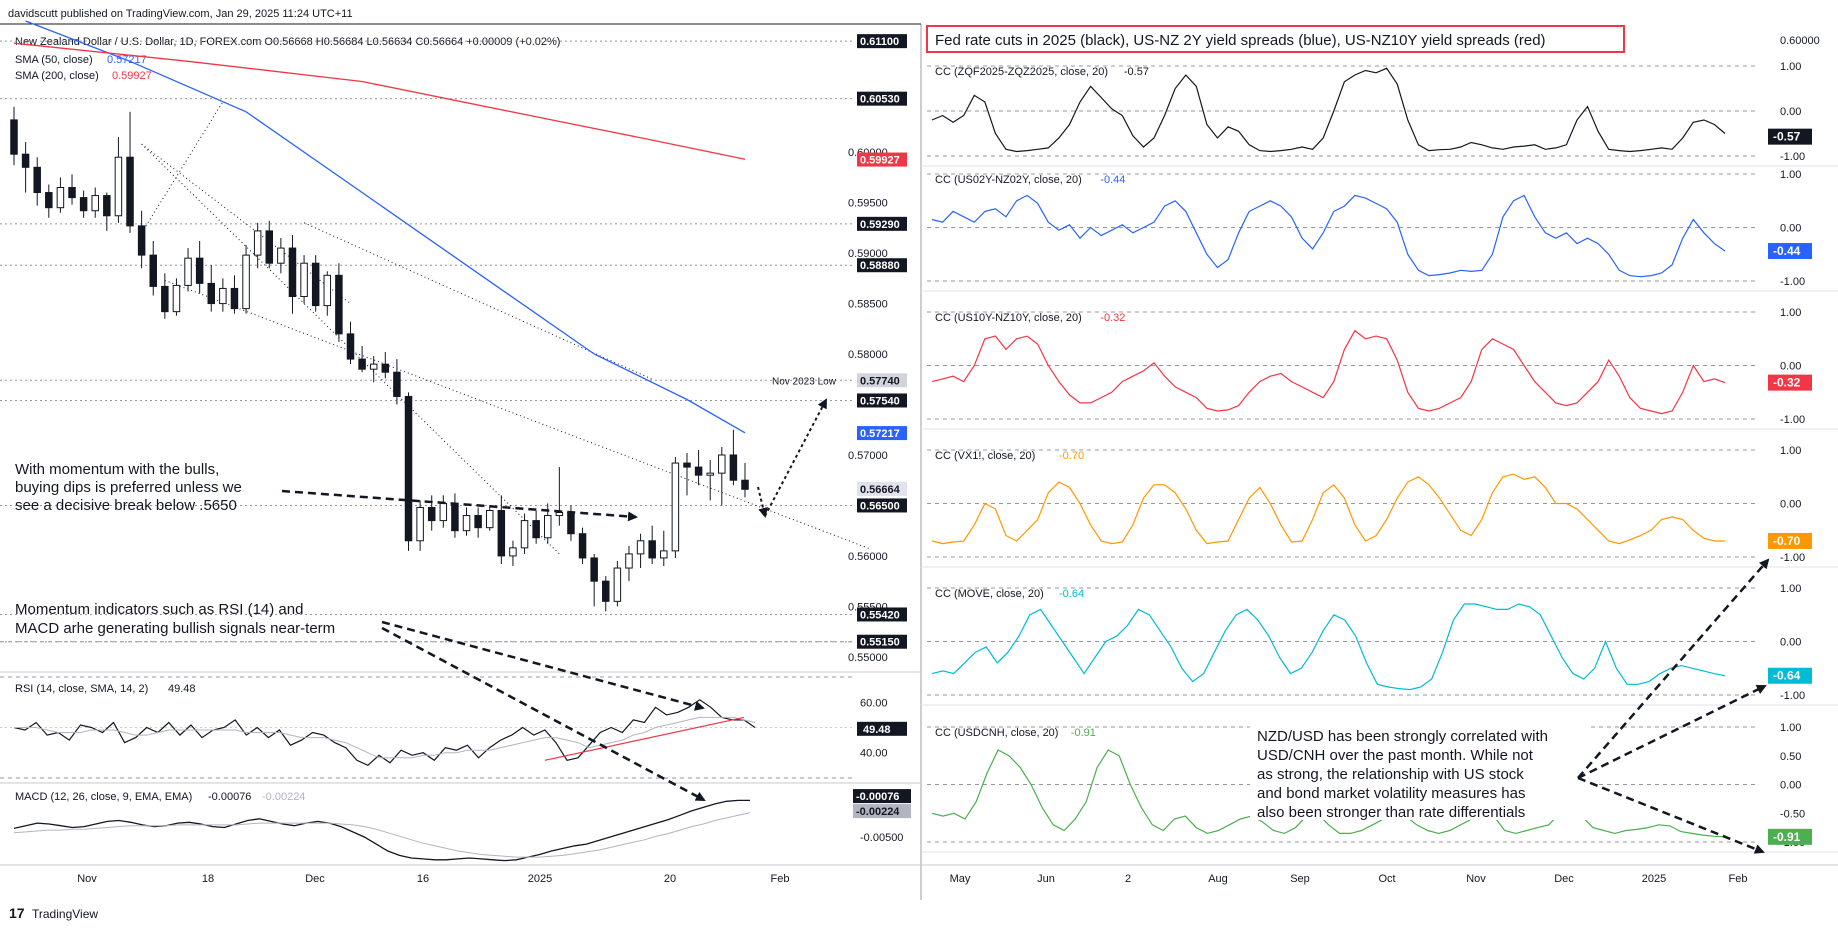  I want to click on right-xaxis-label: Dec, so click(1564, 879).